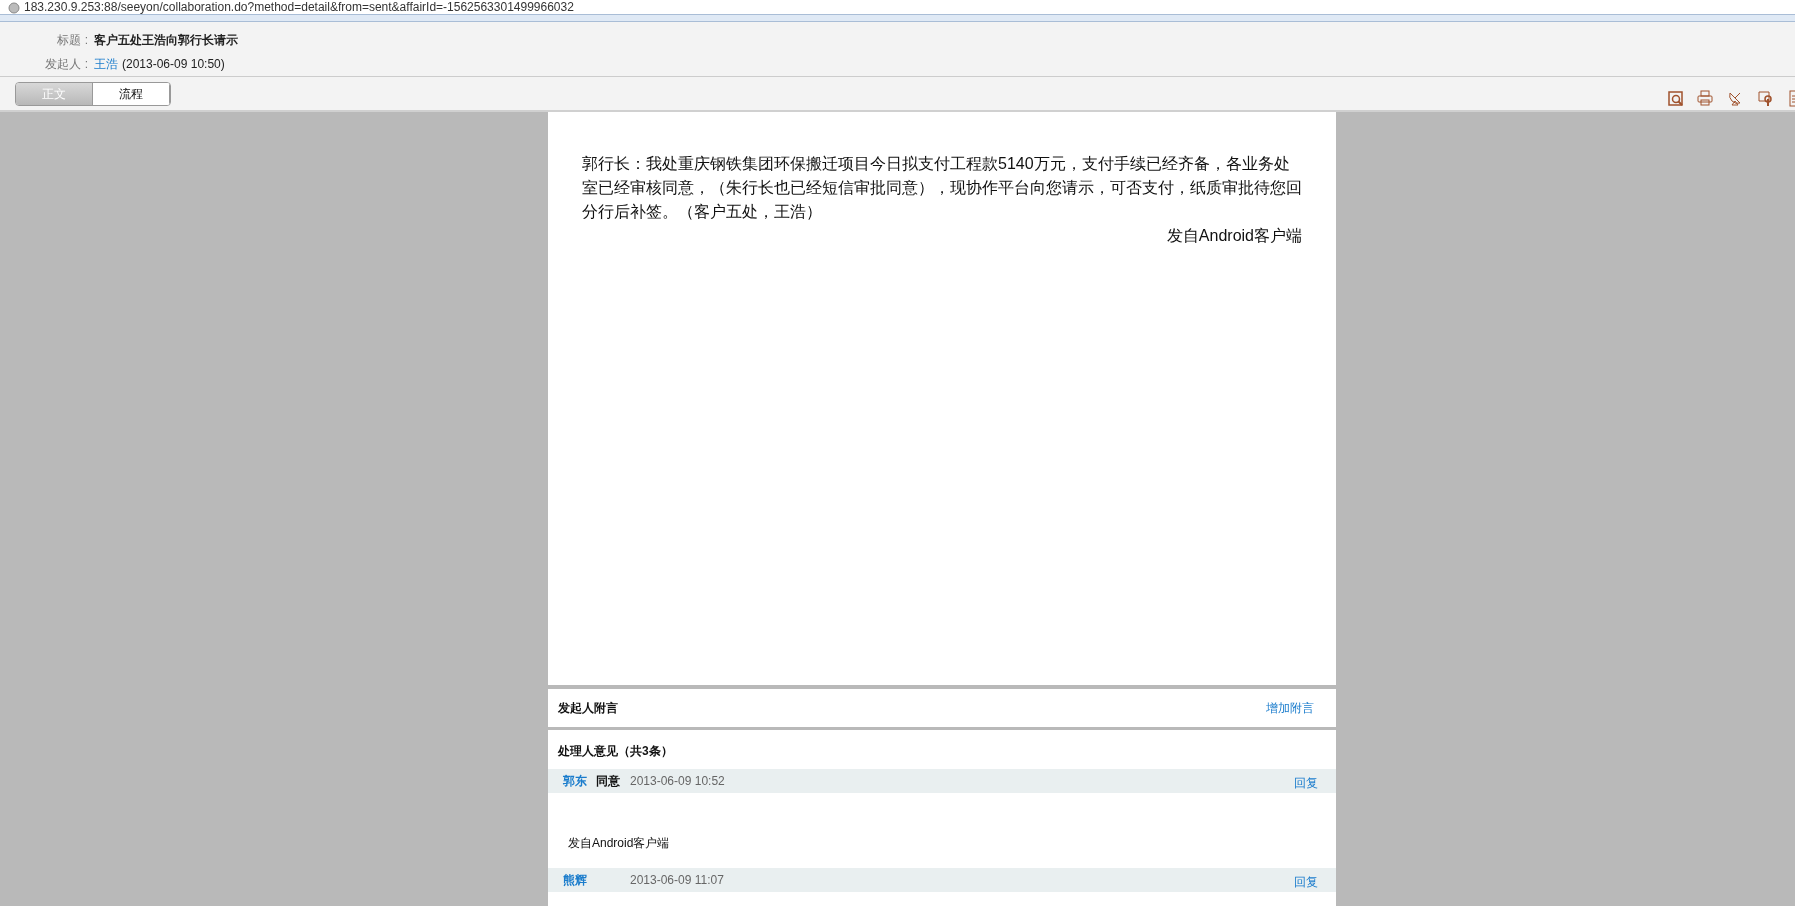 This screenshot has width=1795, height=906. Describe the element at coordinates (106, 64) in the screenshot. I see `sender-link: 王浩` at that location.